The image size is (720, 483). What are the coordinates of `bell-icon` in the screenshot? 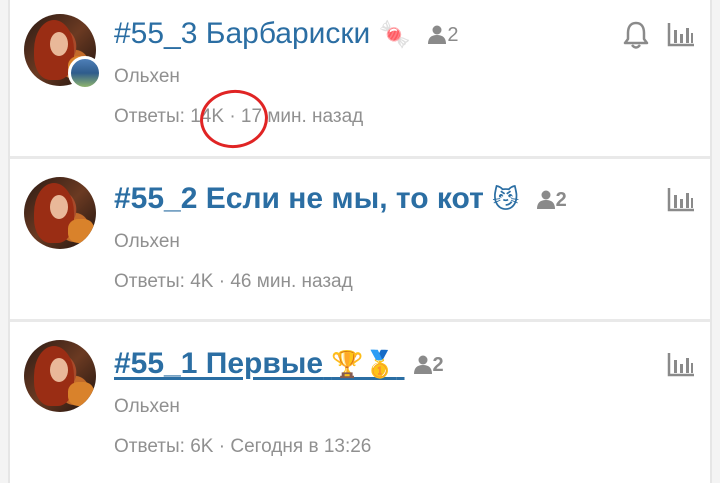 It's located at (637, 35).